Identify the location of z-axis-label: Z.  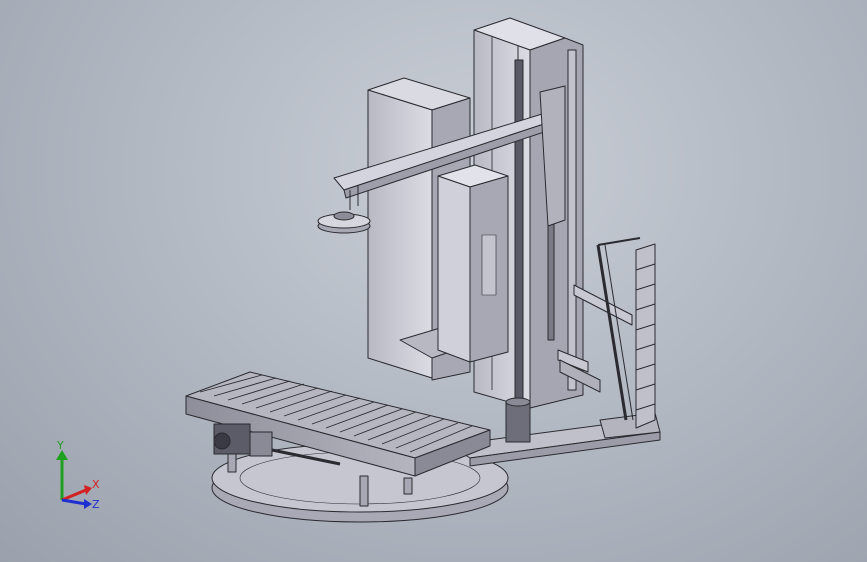
(96, 504).